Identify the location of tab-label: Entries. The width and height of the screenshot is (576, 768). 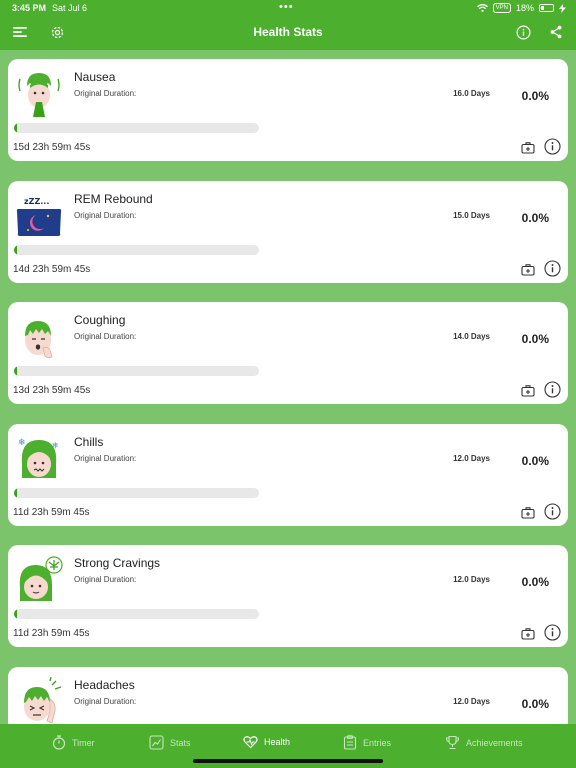
(377, 742).